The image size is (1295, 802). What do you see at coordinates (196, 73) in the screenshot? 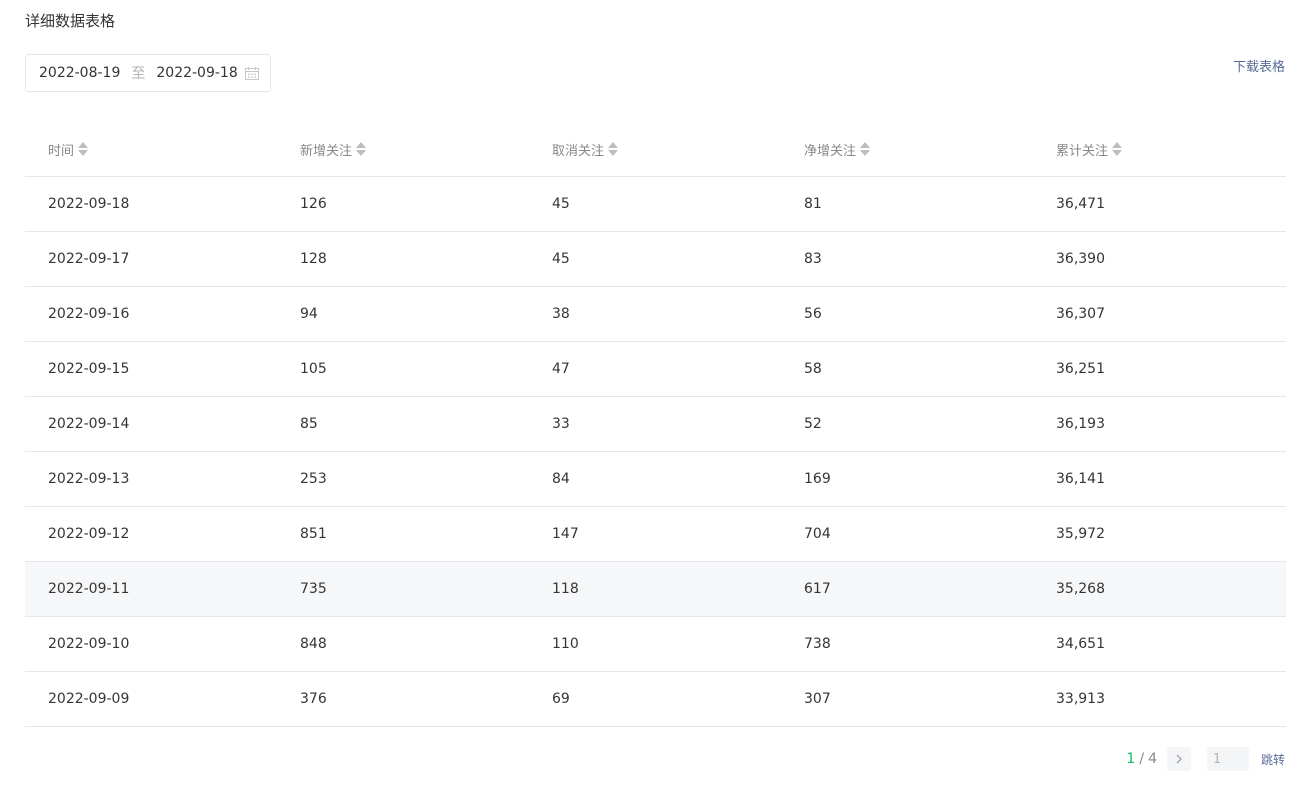
I see `end-date: 2022-09-18` at bounding box center [196, 73].